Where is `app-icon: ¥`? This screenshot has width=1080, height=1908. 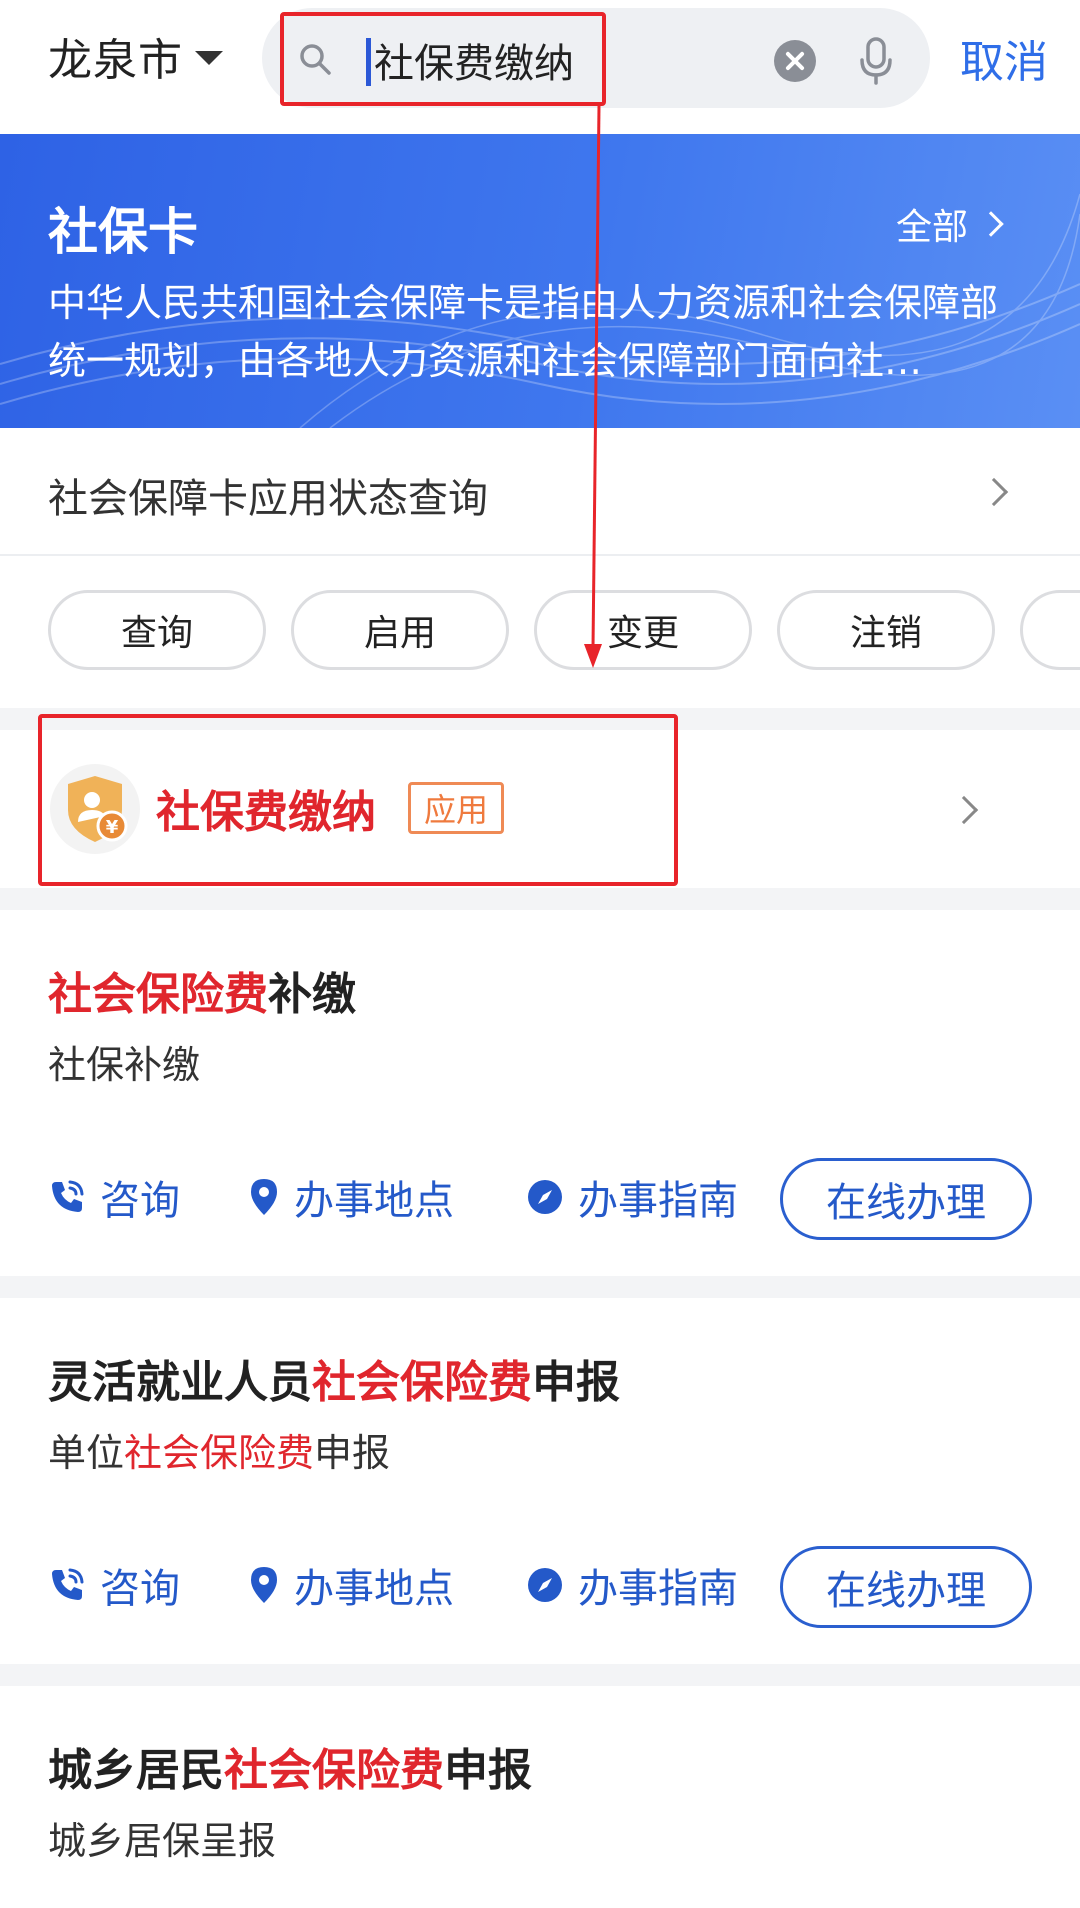 app-icon: ¥ is located at coordinates (95, 809).